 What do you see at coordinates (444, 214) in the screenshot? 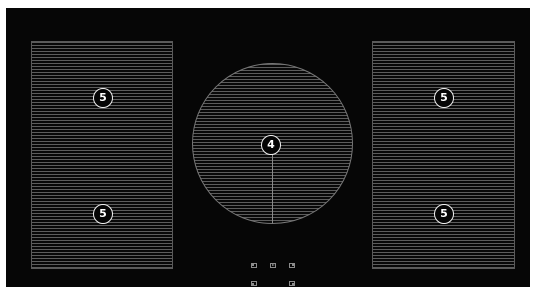
I see `power-level-badge-right-bottom: 5` at bounding box center [444, 214].